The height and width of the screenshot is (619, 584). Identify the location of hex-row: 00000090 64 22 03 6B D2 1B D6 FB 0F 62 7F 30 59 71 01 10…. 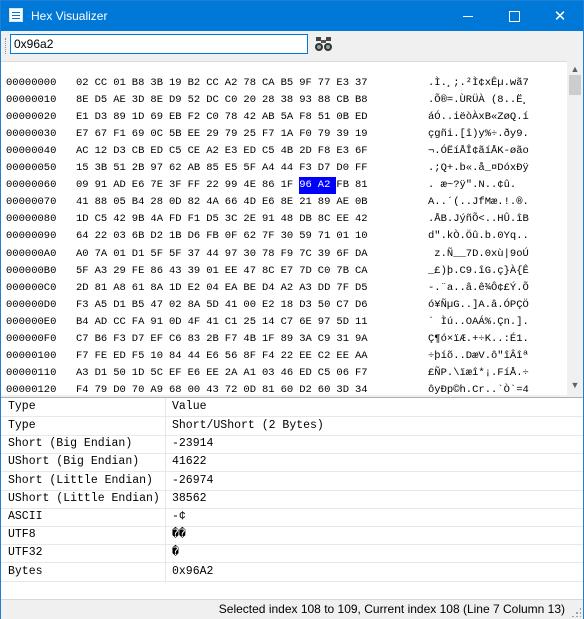
(284, 236).